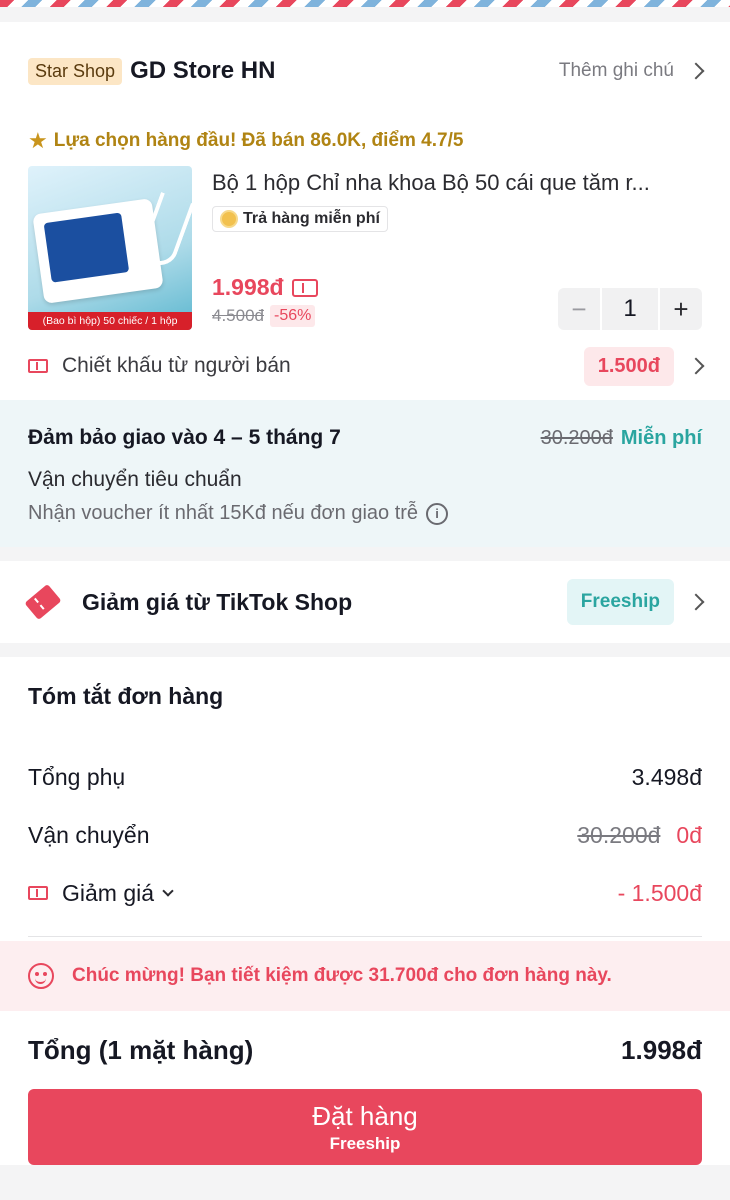  What do you see at coordinates (661, 1049) in the screenshot?
I see `total-value: 1.998đ` at bounding box center [661, 1049].